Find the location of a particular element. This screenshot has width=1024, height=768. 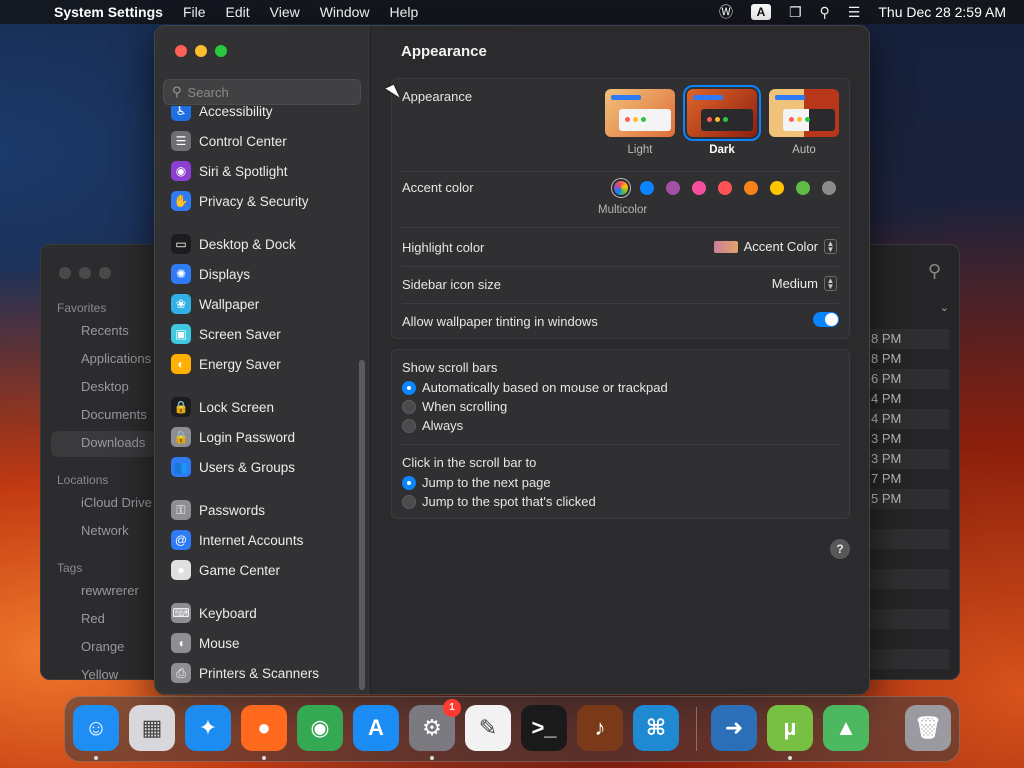

minimize-button is located at coordinates (201, 51).